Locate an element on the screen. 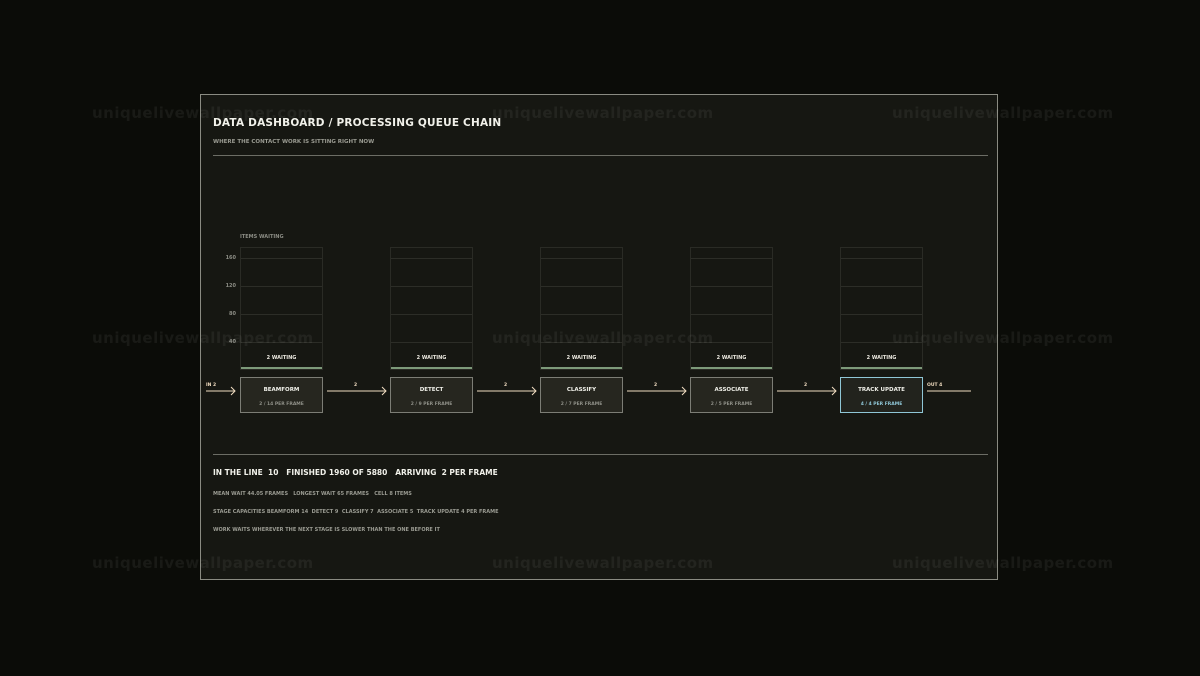  y-tick-label: 160 is located at coordinates (230, 258).